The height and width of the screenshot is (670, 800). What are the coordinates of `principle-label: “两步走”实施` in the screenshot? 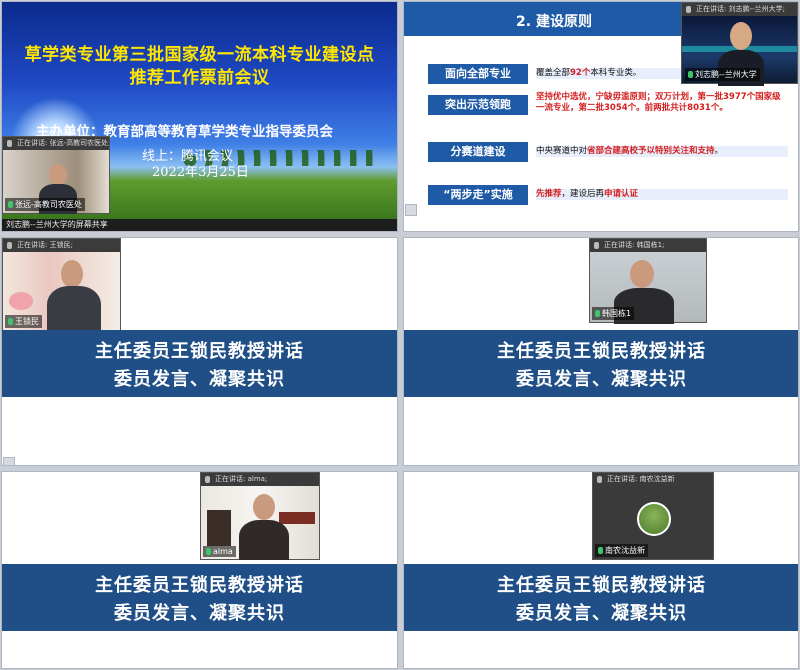 It's located at (478, 195).